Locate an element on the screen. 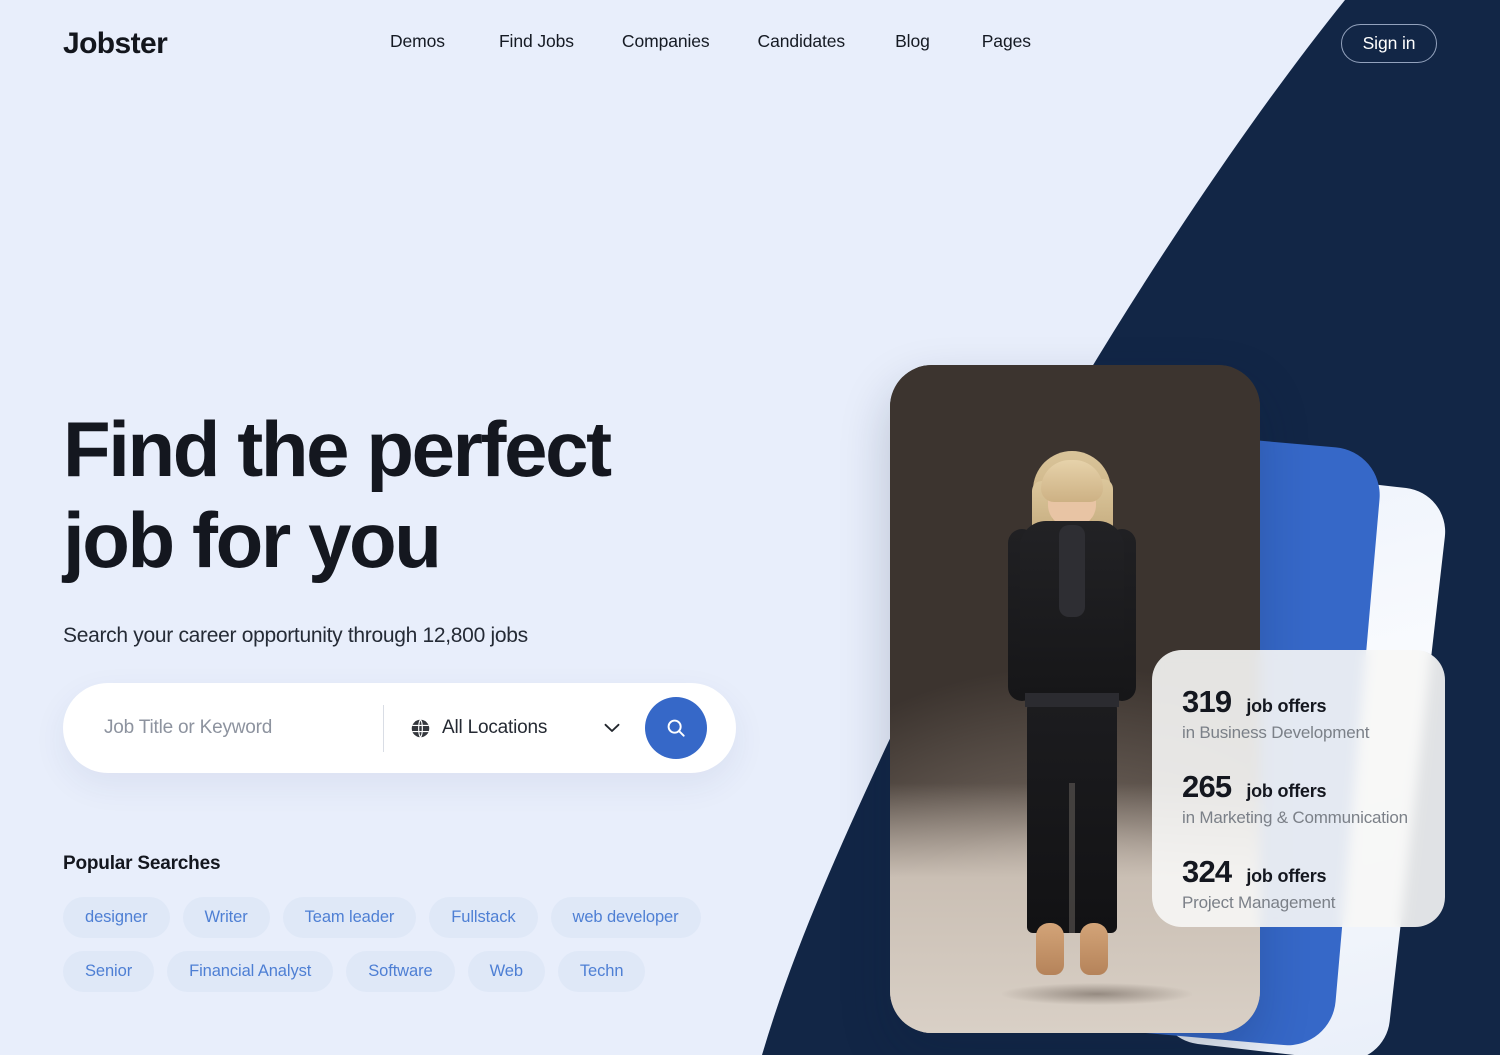  blazer-lapel is located at coordinates (1072, 571).